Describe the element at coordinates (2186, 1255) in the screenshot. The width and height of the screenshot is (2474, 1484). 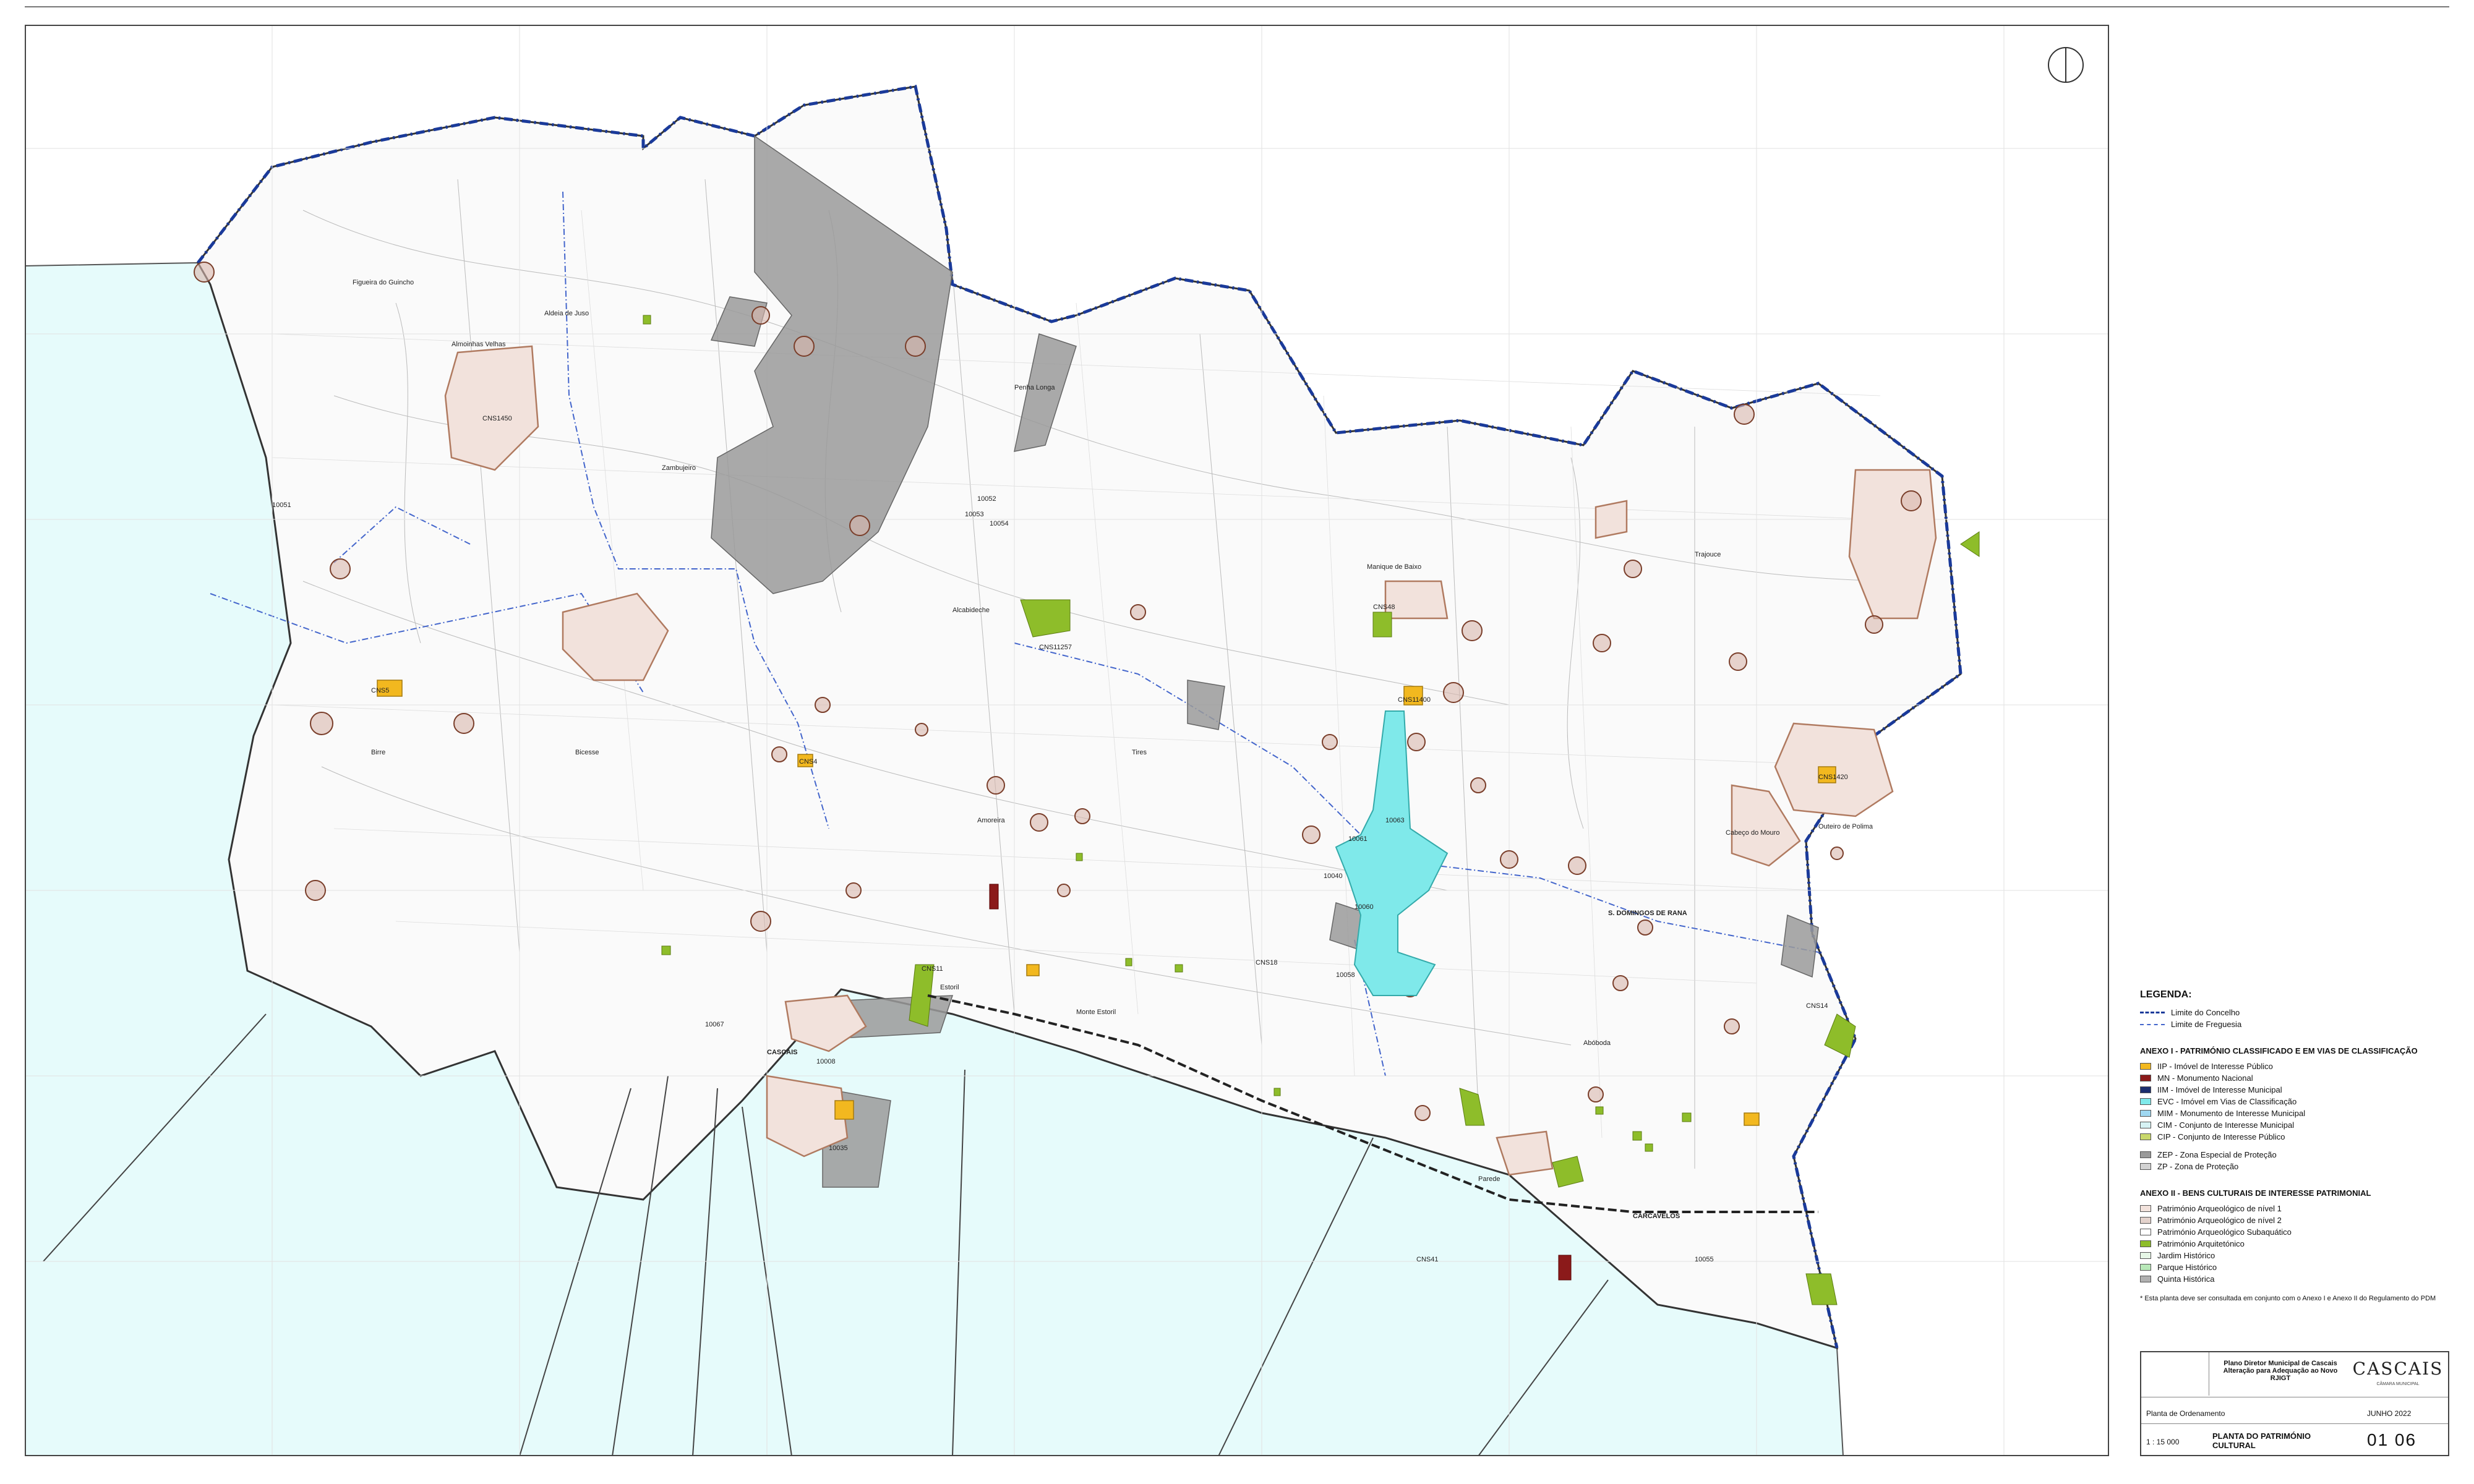
I see `legend-label: Jardim Histórico` at that location.